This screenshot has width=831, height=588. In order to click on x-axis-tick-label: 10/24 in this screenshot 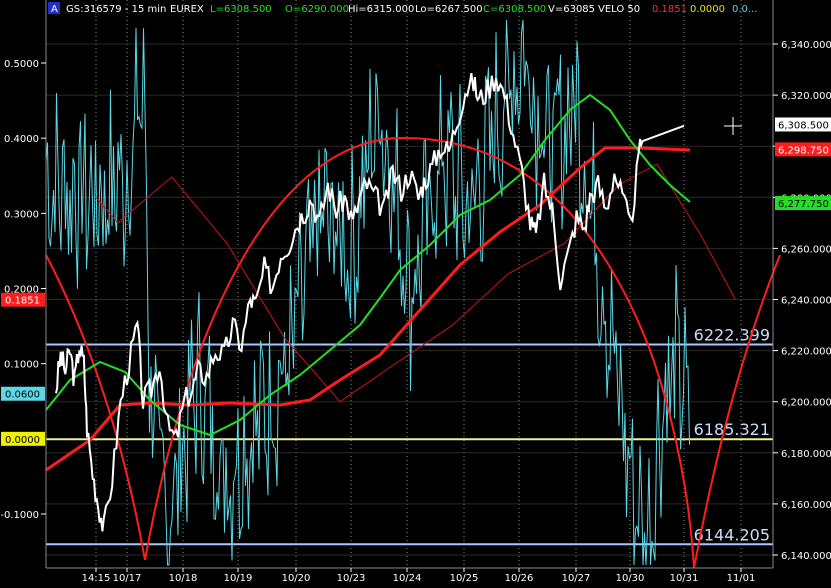, I will do `click(407, 578)`.